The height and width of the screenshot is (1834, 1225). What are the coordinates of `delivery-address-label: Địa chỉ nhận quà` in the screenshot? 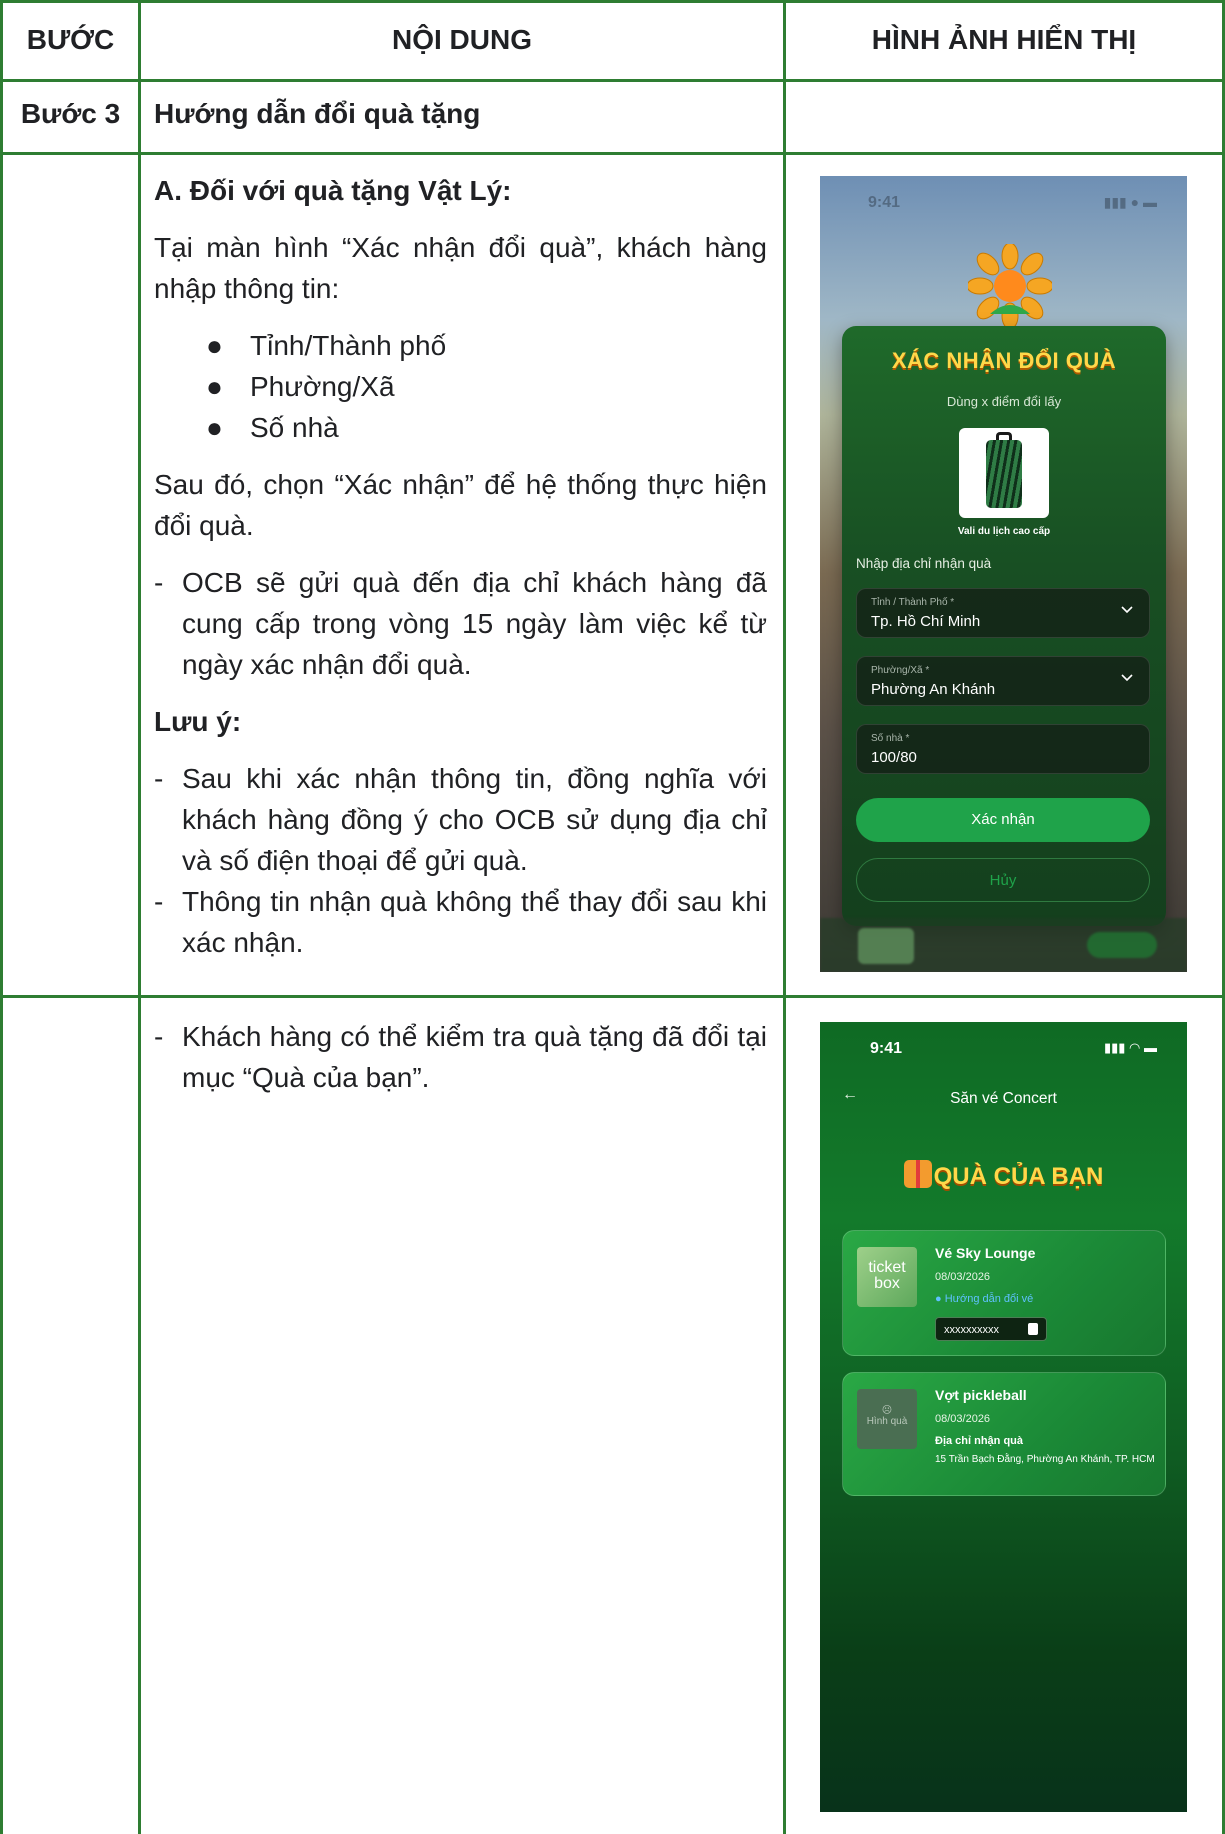 It's located at (979, 1441).